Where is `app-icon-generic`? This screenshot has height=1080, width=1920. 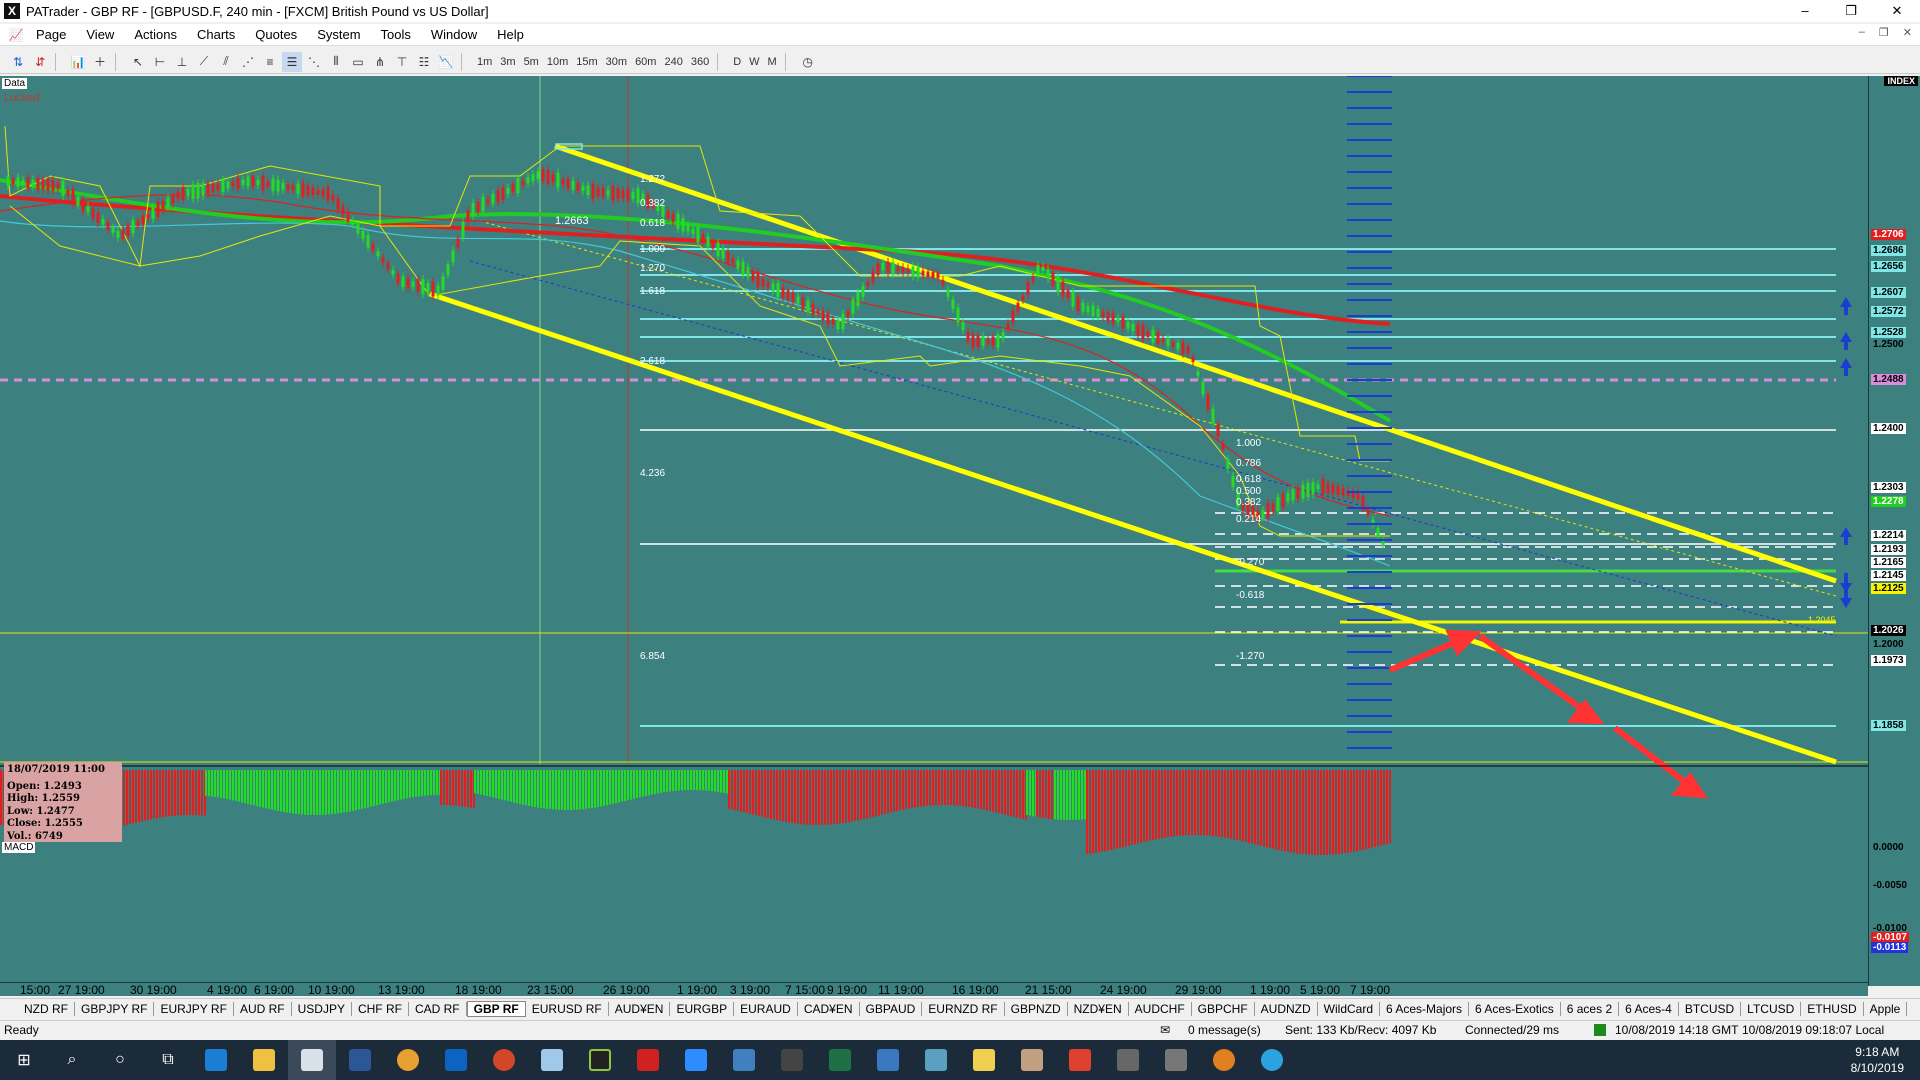
app-icon-generic is located at coordinates (552, 1060).